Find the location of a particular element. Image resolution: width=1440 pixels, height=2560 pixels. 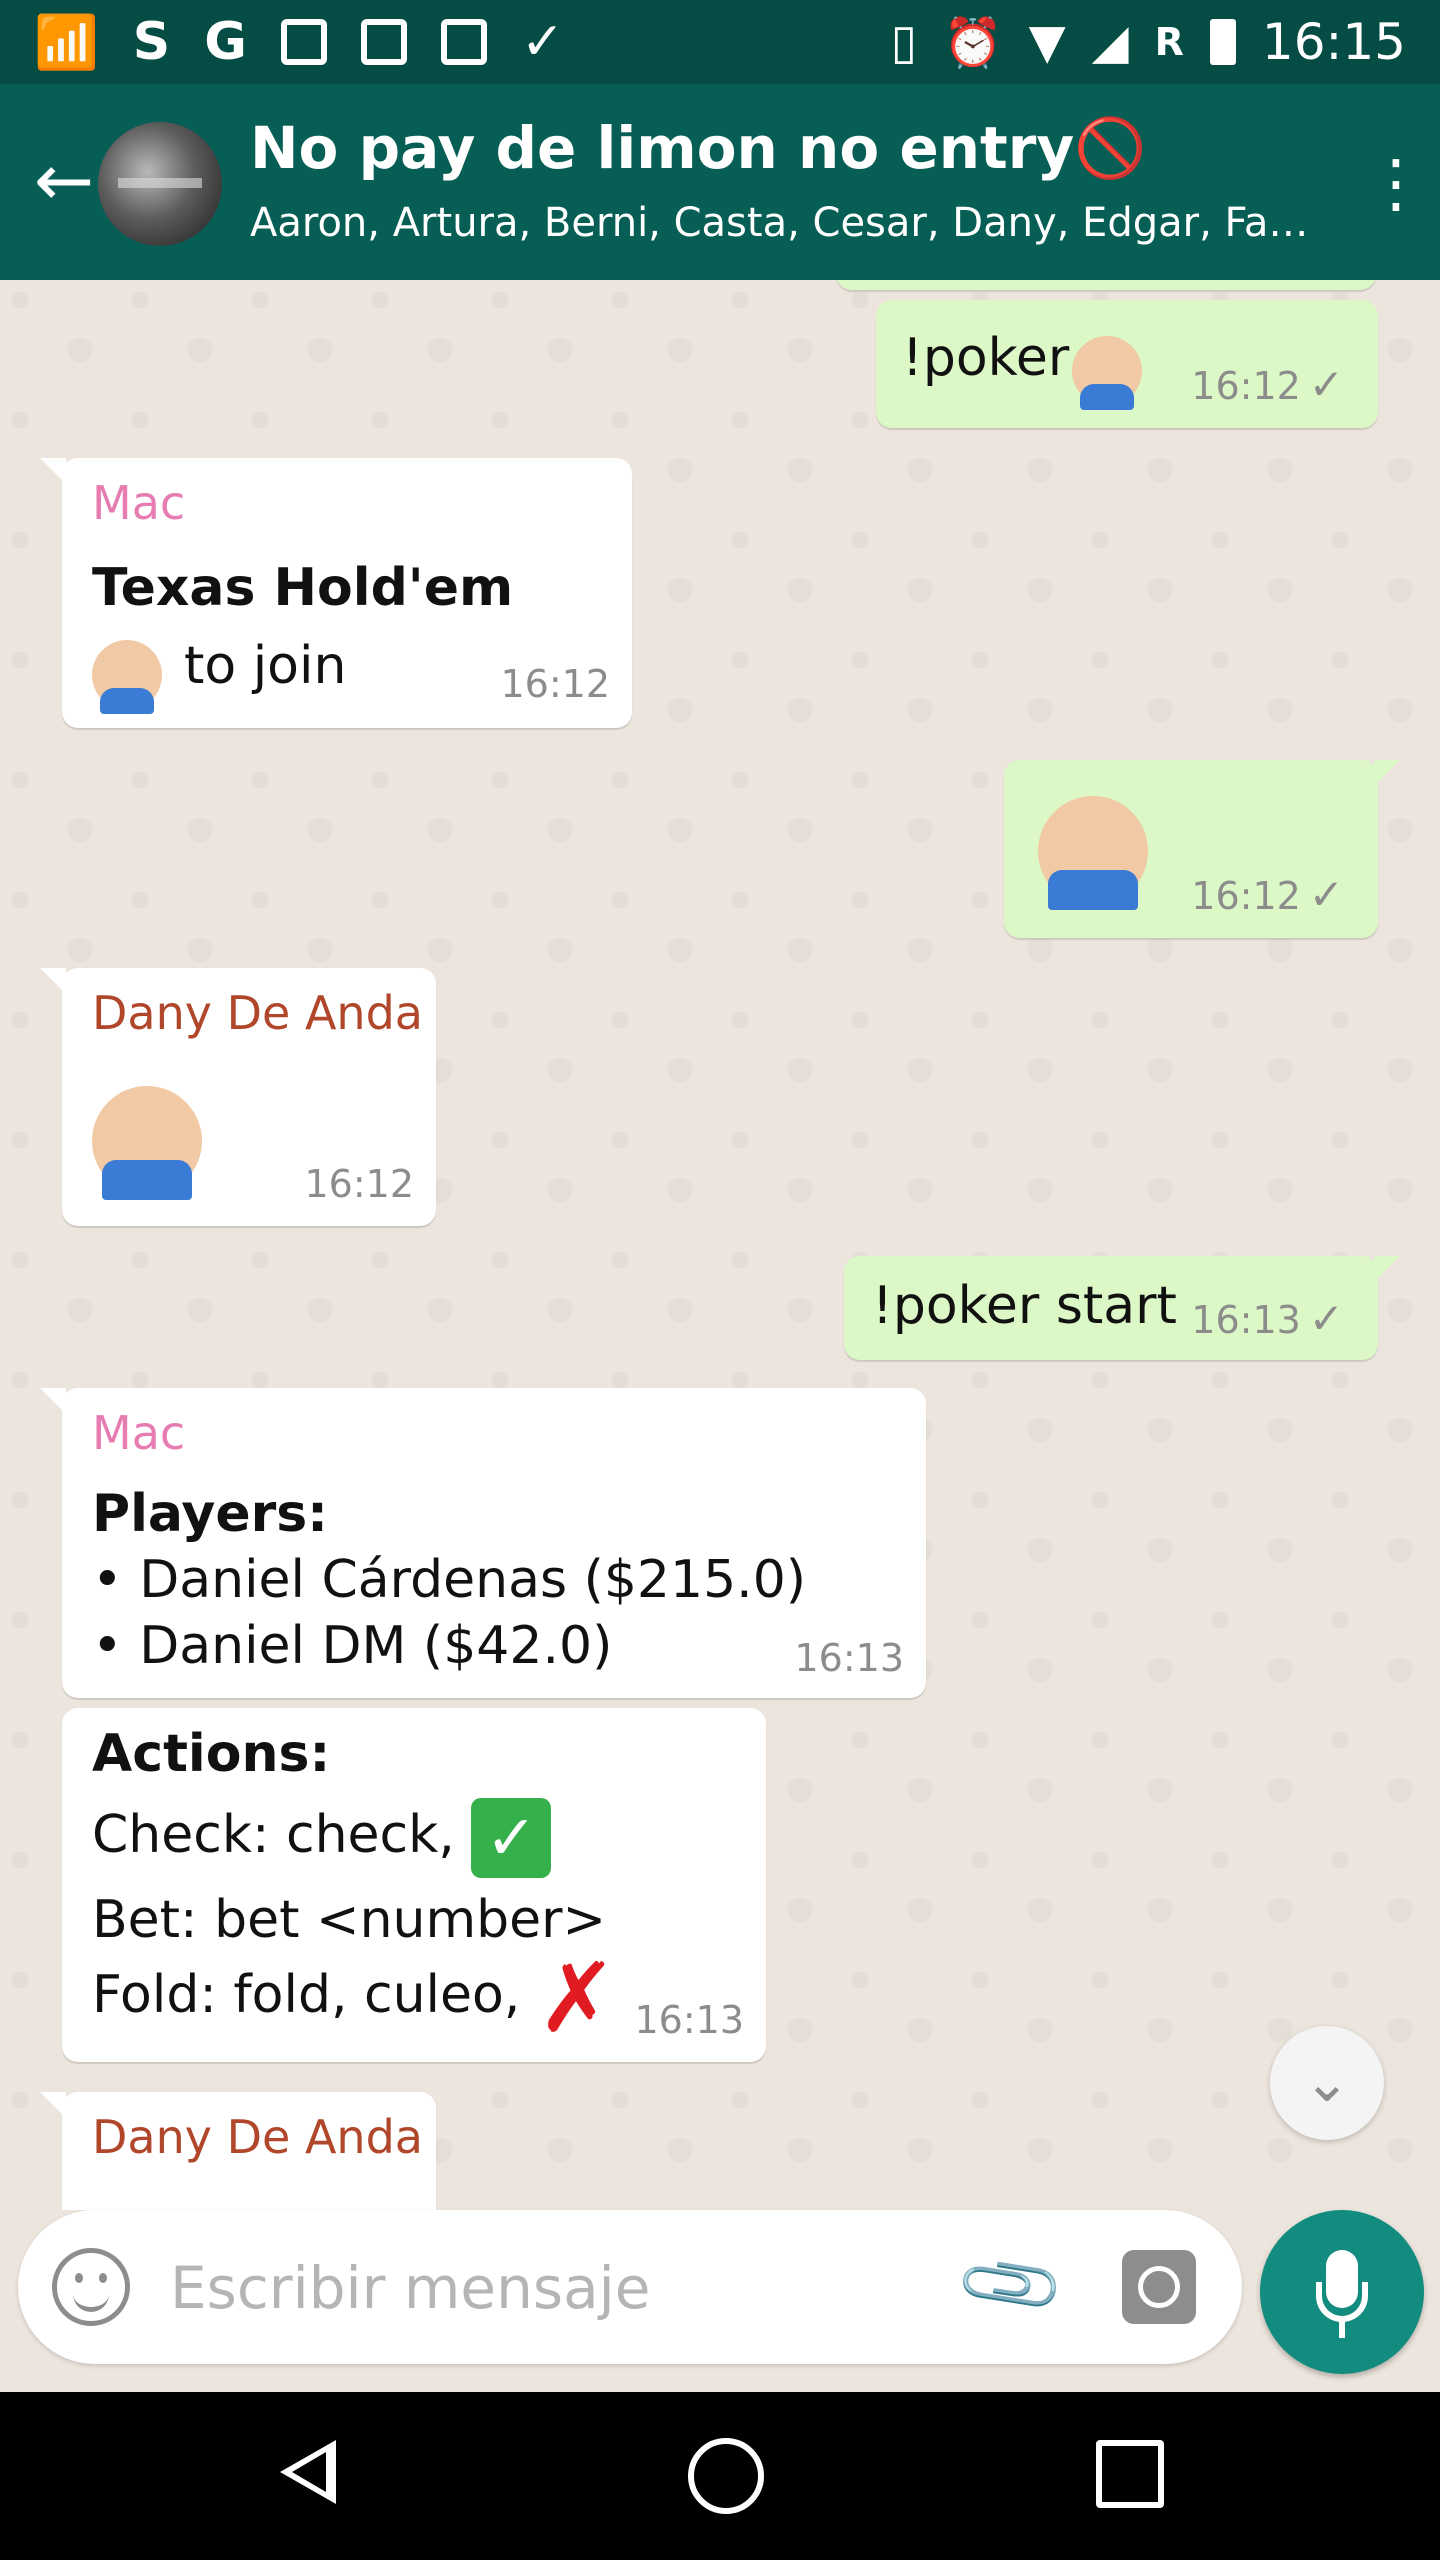

check-mark-button-icon: ✓ is located at coordinates (511, 1838).